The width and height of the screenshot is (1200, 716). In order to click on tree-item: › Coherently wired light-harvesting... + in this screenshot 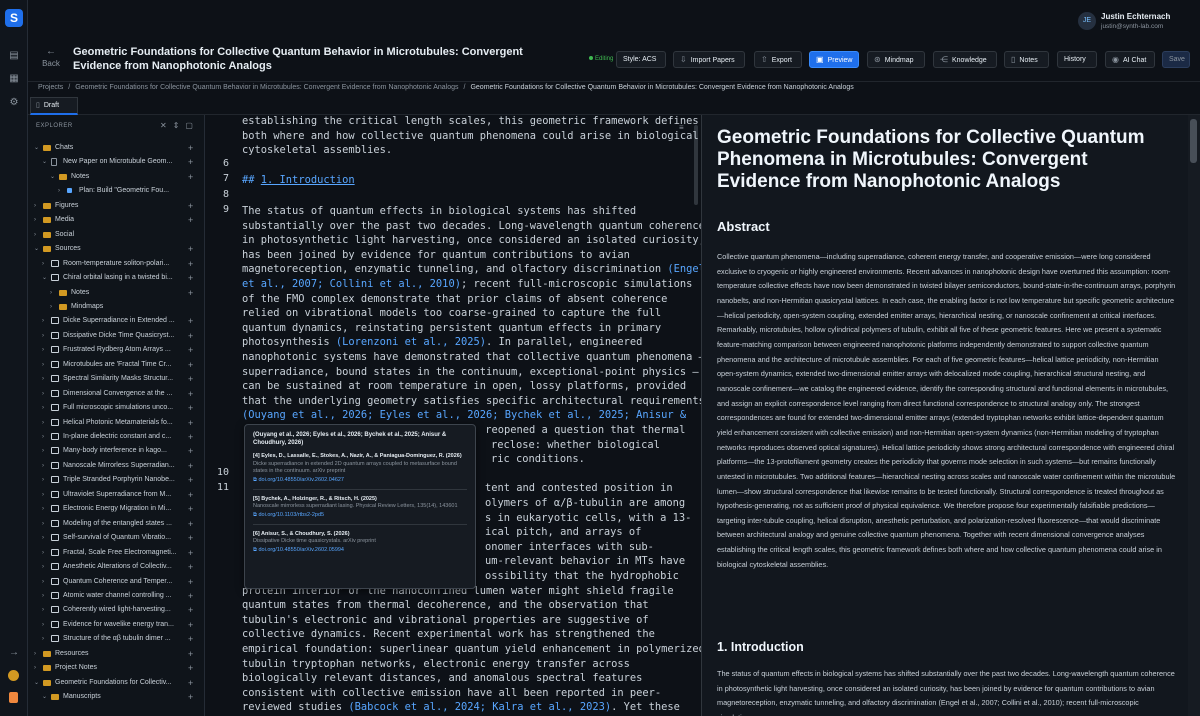, I will do `click(116, 610)`.